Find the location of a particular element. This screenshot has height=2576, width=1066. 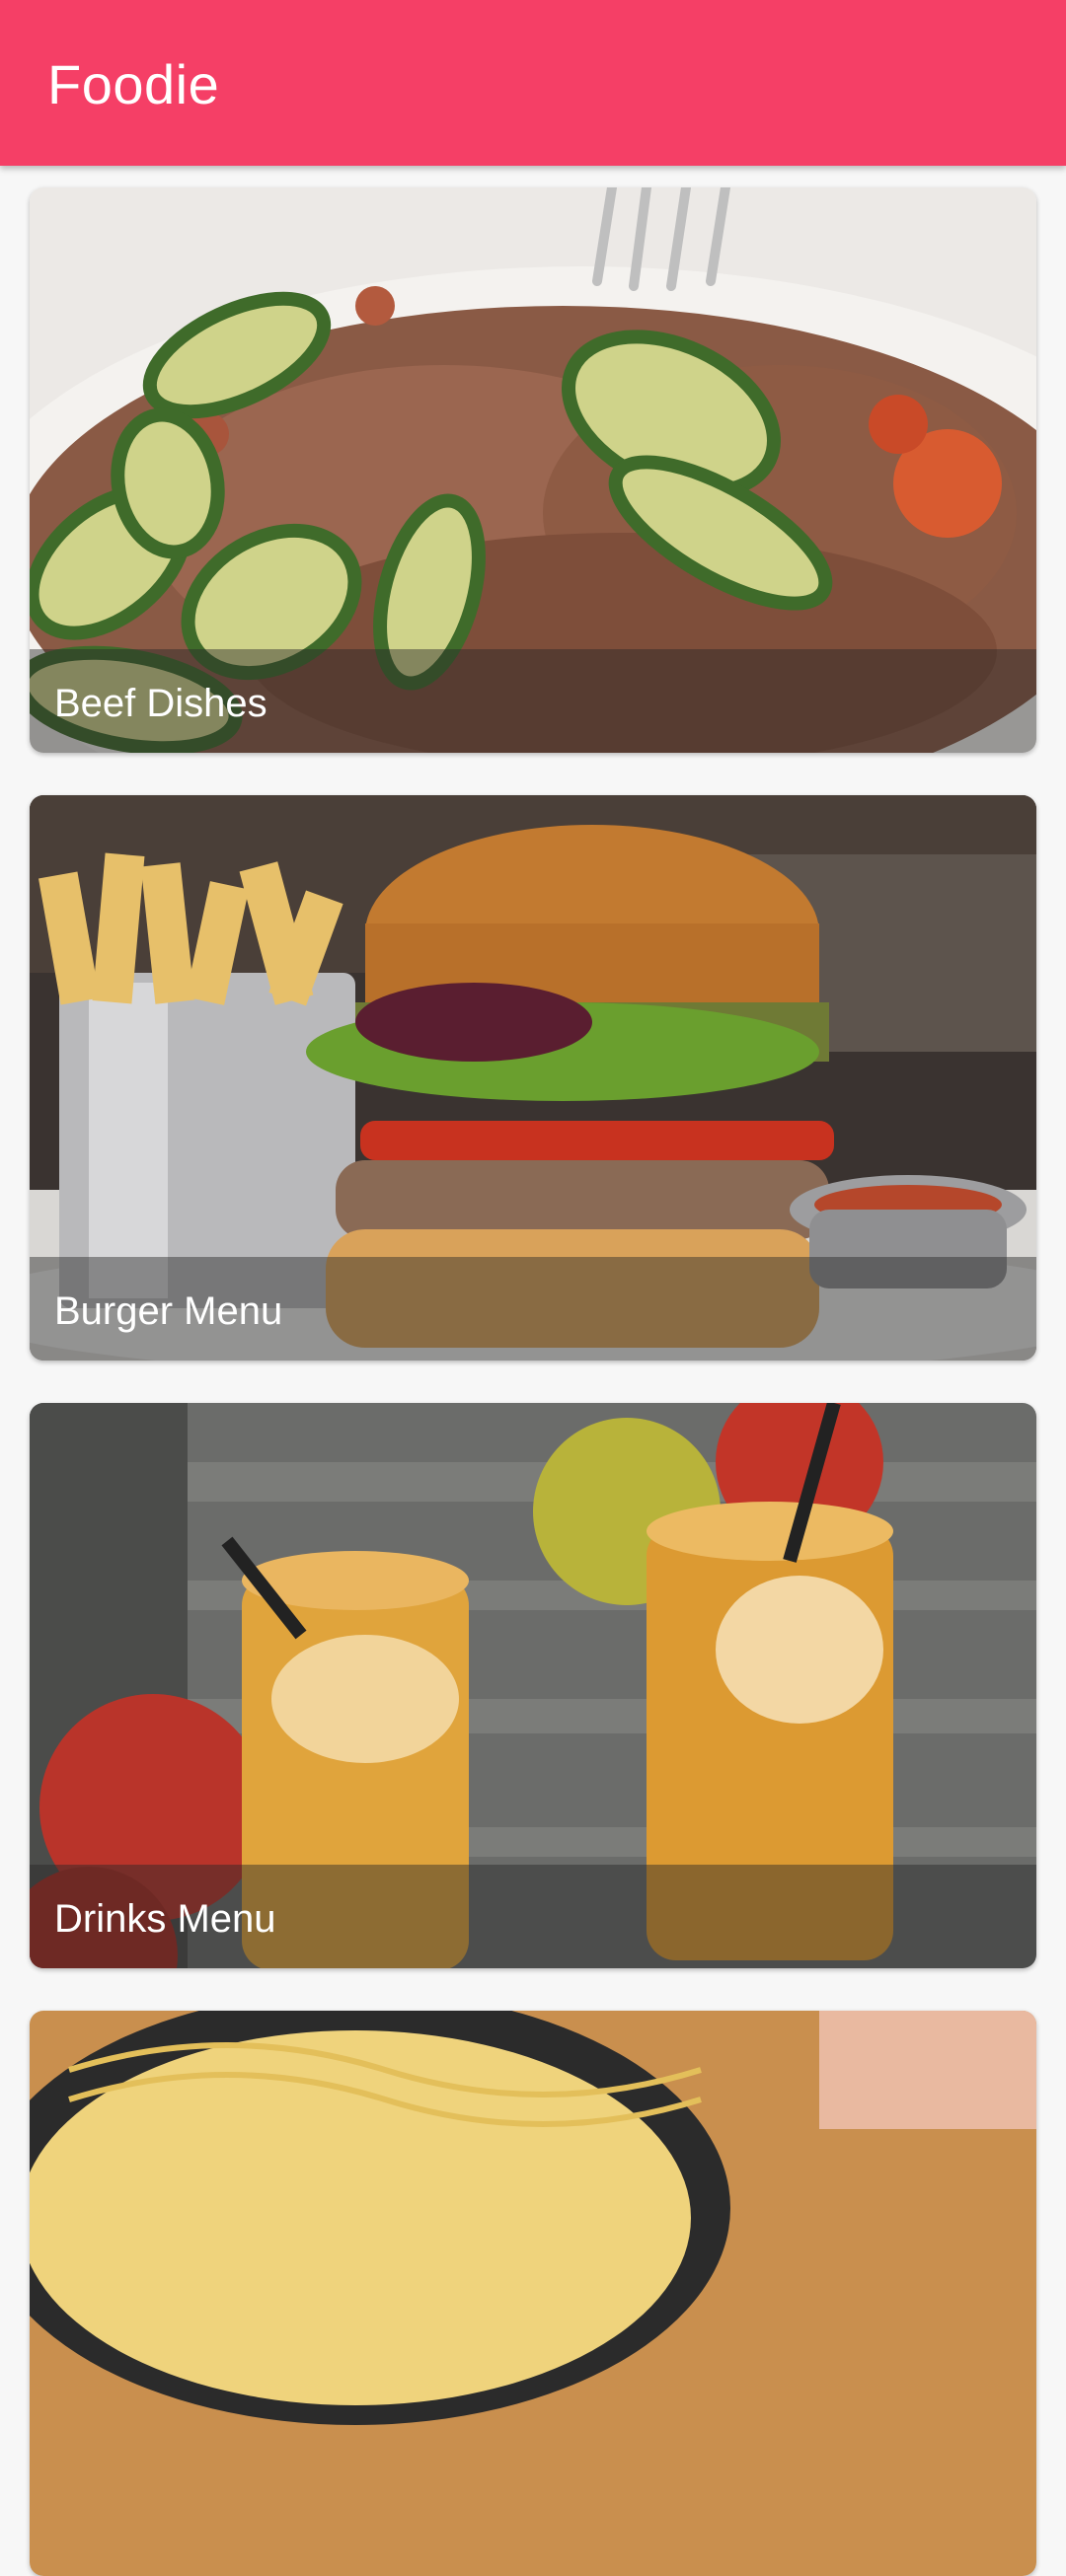

category-label: Drinks Menu is located at coordinates (165, 1919).